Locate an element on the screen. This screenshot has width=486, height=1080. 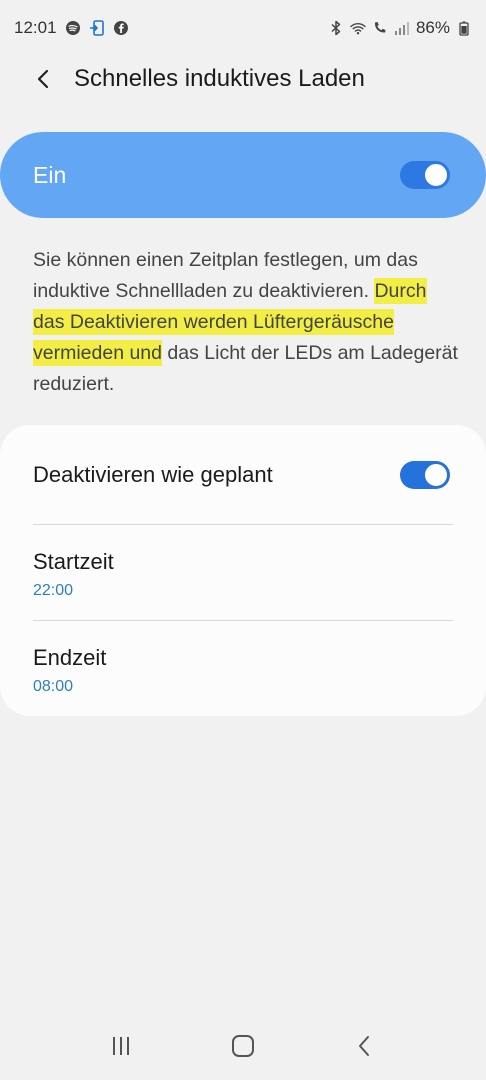
app-header: Schnelles induktives Laden is located at coordinates (243, 79).